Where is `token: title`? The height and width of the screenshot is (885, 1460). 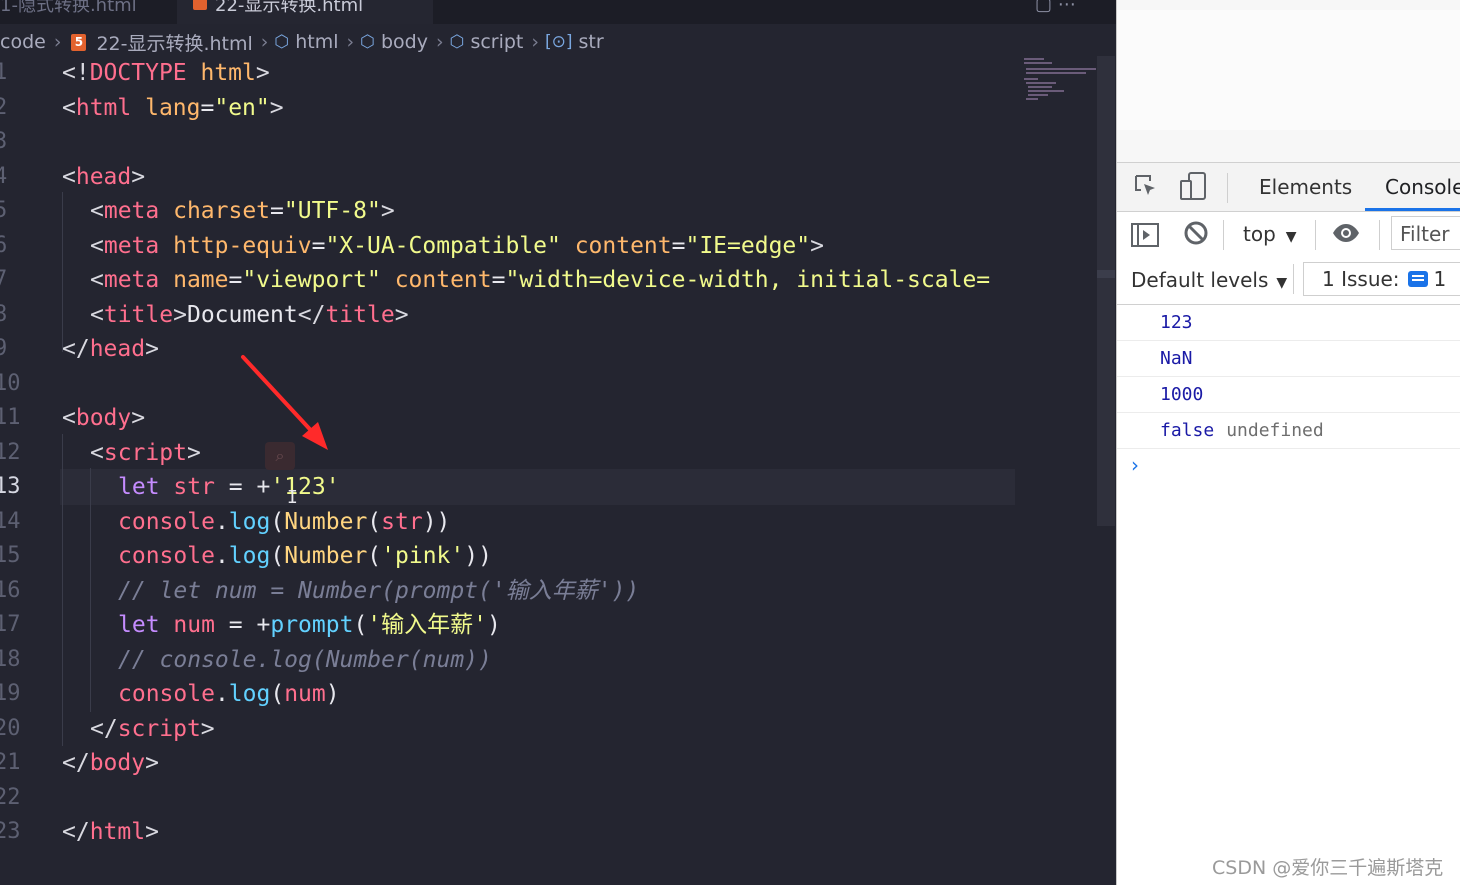
token: title is located at coordinates (360, 314).